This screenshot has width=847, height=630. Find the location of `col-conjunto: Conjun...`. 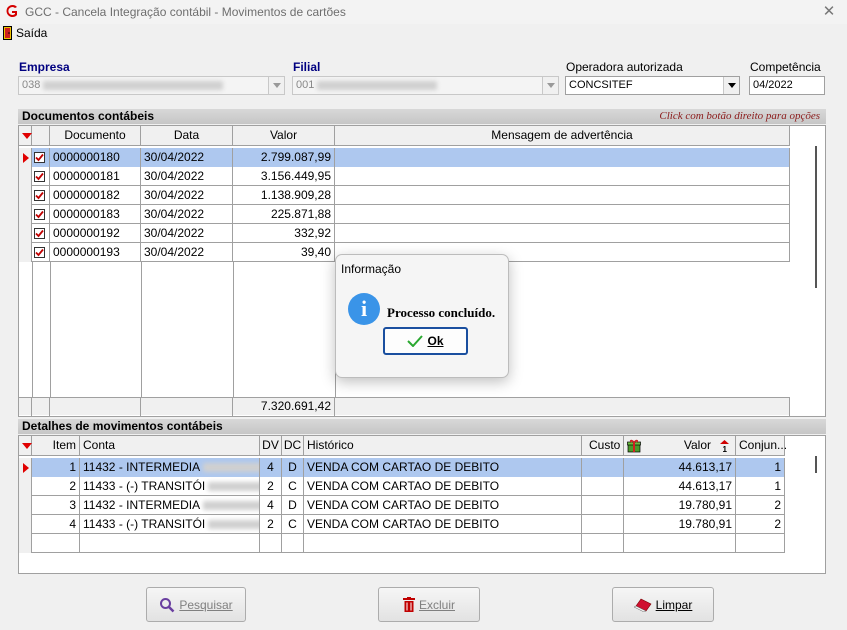

col-conjunto: Conjun... is located at coordinates (761, 446).